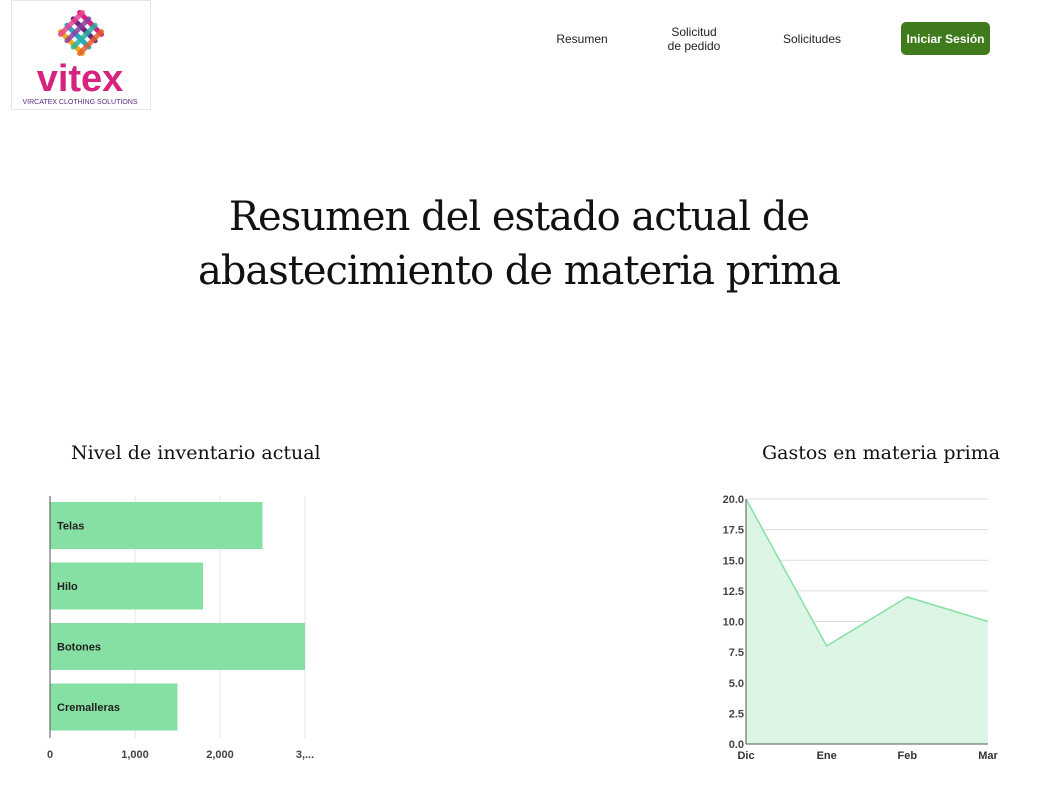  What do you see at coordinates (519, 217) in the screenshot?
I see `page-title-line1: Resumen del estado actual de` at bounding box center [519, 217].